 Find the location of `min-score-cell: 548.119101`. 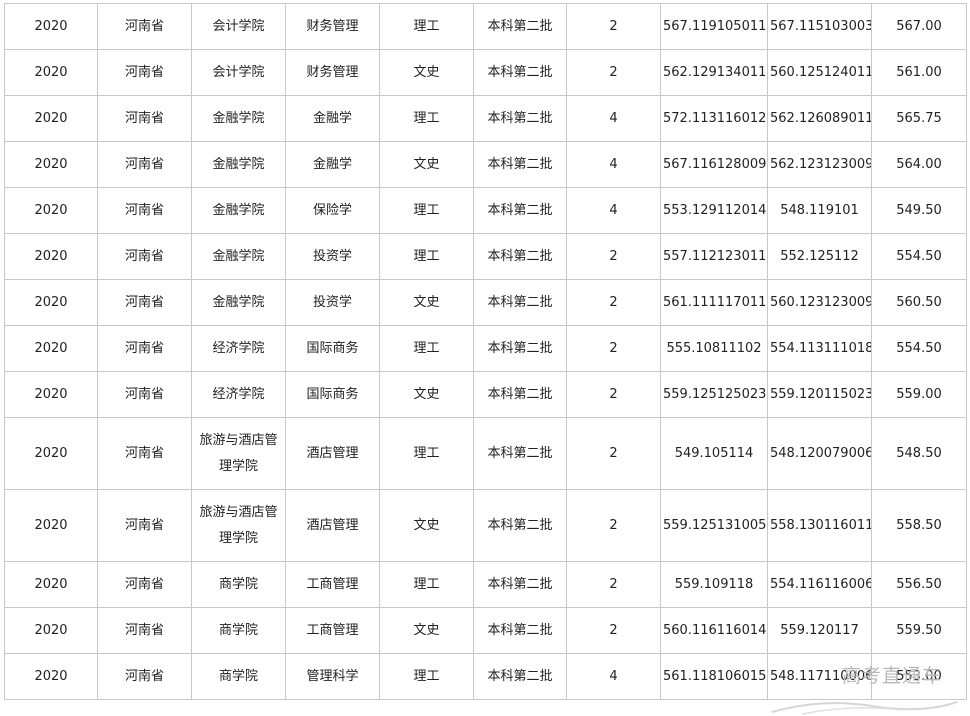

min-score-cell: 548.119101 is located at coordinates (819, 210).